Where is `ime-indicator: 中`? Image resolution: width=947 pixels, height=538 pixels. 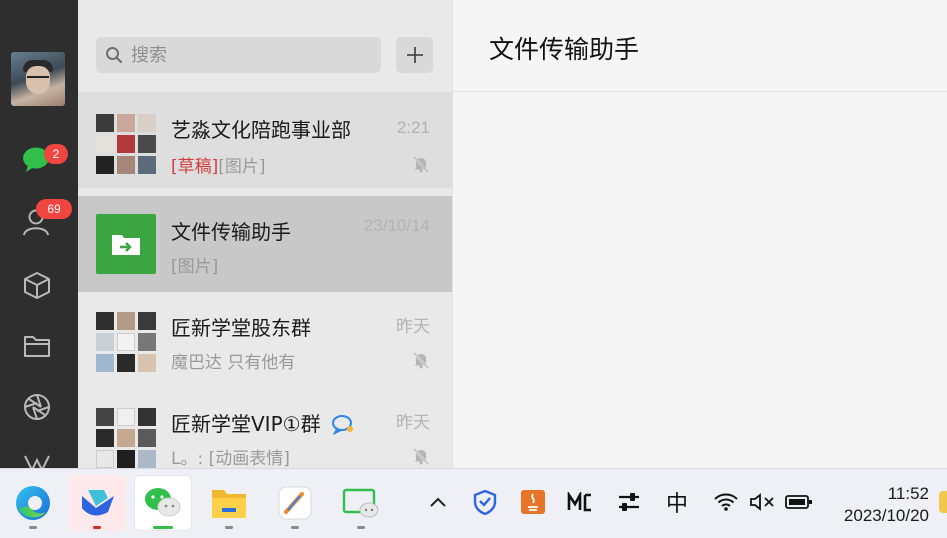
ime-indicator: 中 is located at coordinates (677, 502).